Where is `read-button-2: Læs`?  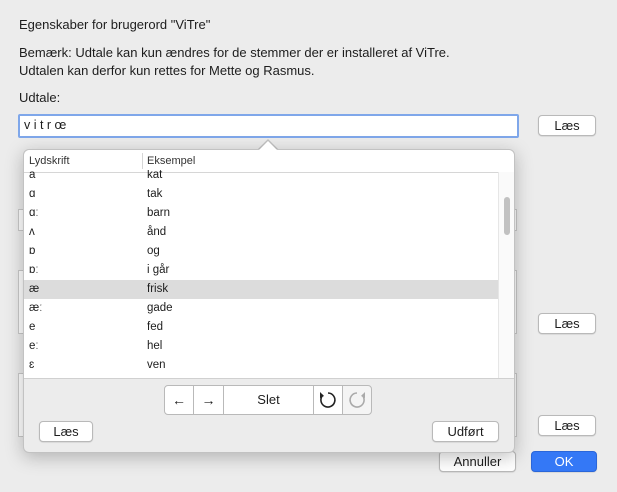
read-button-2: Læs is located at coordinates (567, 323).